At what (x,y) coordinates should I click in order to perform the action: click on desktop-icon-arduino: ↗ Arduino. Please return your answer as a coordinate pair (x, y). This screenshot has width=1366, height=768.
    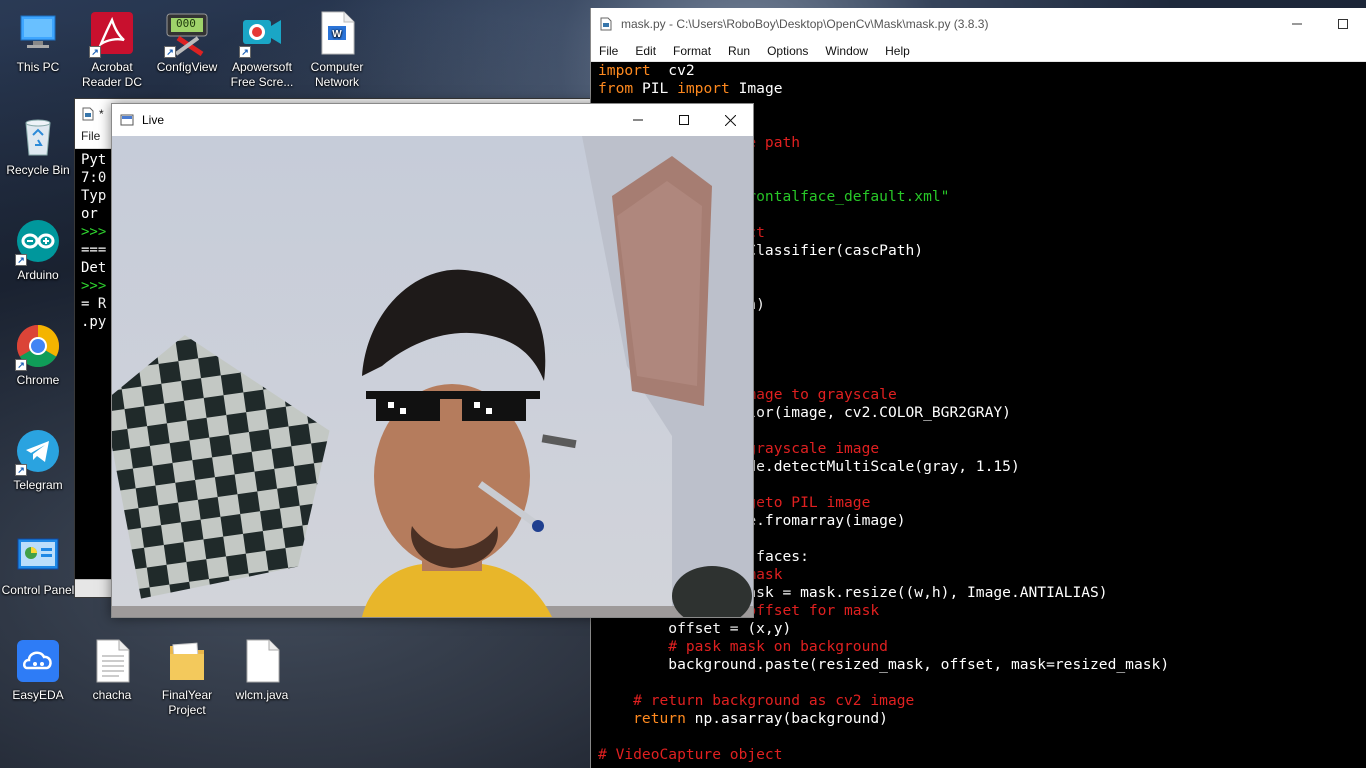
    Looking at the image, I should click on (38, 250).